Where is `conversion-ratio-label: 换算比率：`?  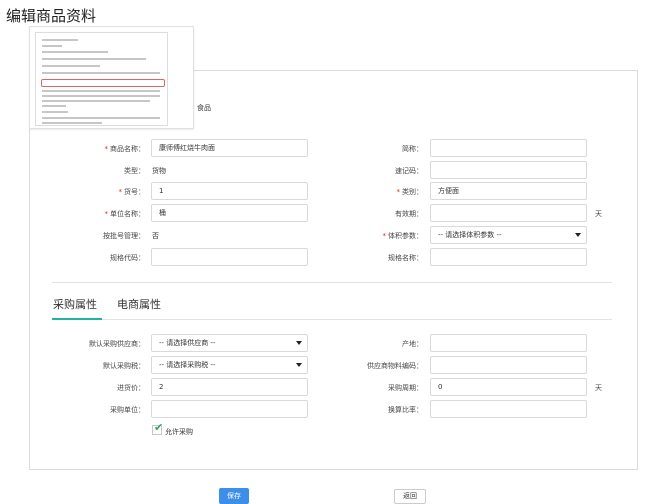
conversion-ratio-label: 换算比率： is located at coordinates (405, 410).